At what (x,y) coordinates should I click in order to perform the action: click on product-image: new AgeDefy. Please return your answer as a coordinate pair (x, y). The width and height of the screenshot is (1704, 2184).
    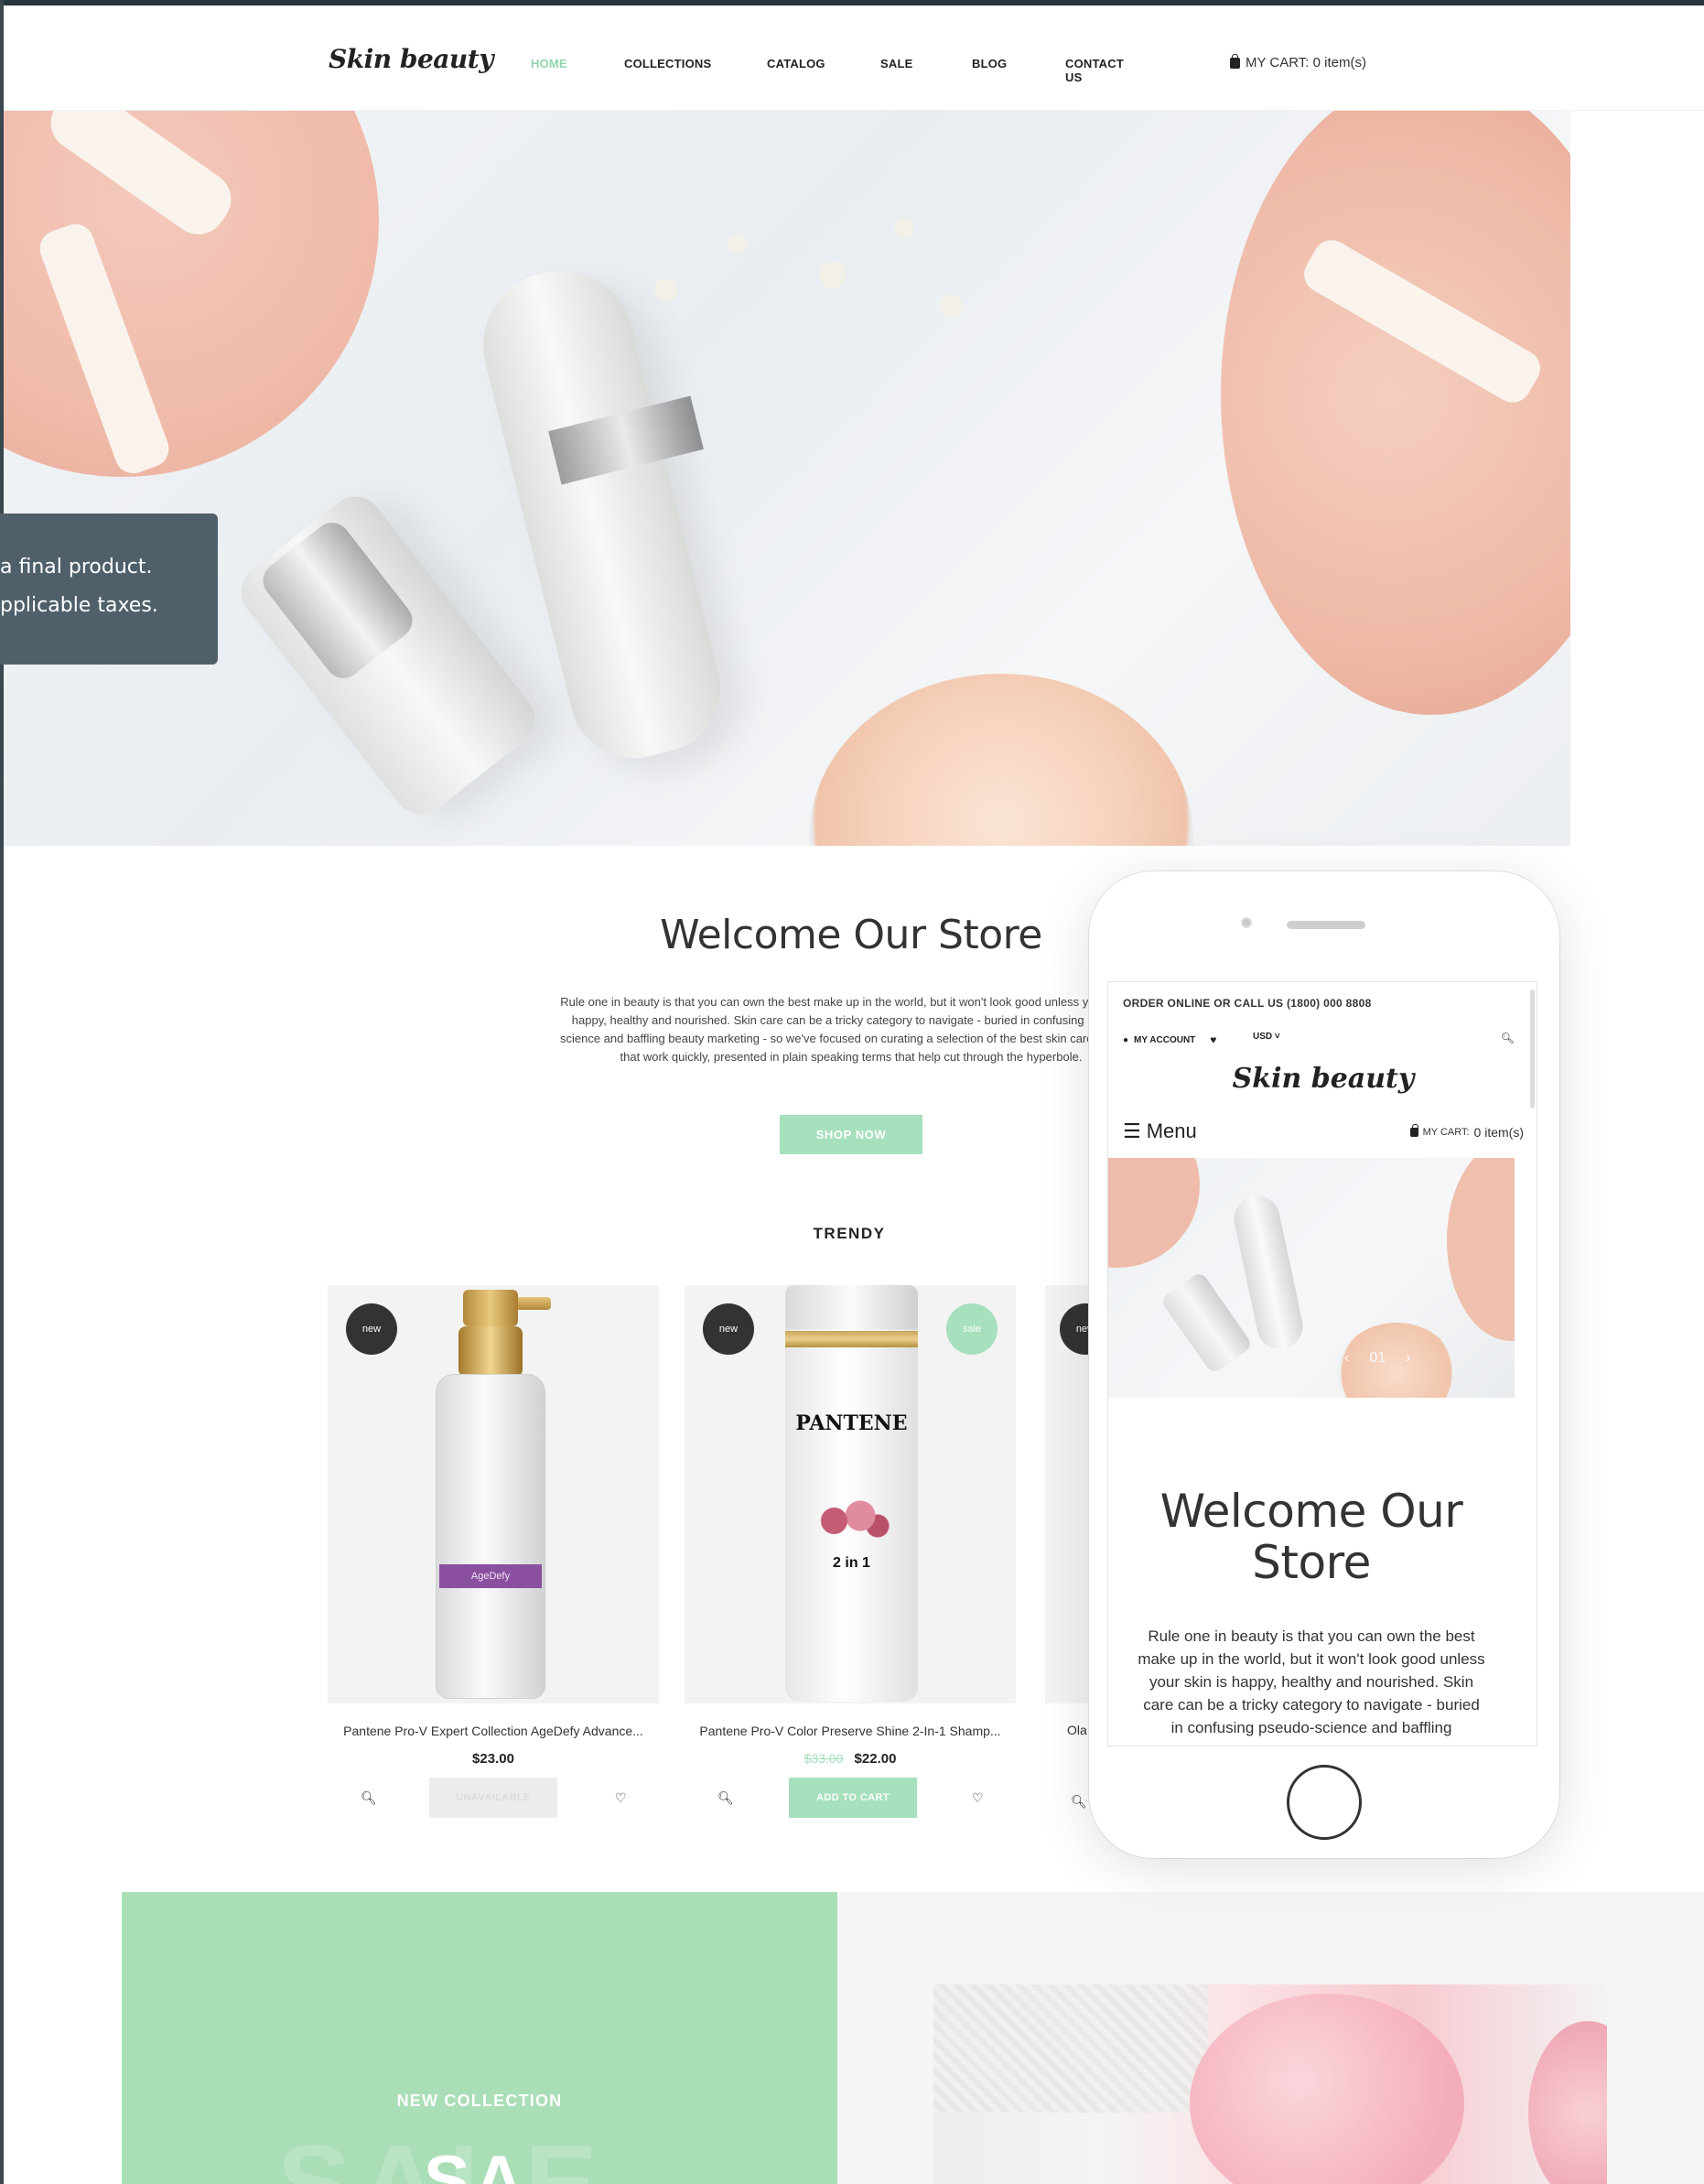
    Looking at the image, I should click on (494, 1494).